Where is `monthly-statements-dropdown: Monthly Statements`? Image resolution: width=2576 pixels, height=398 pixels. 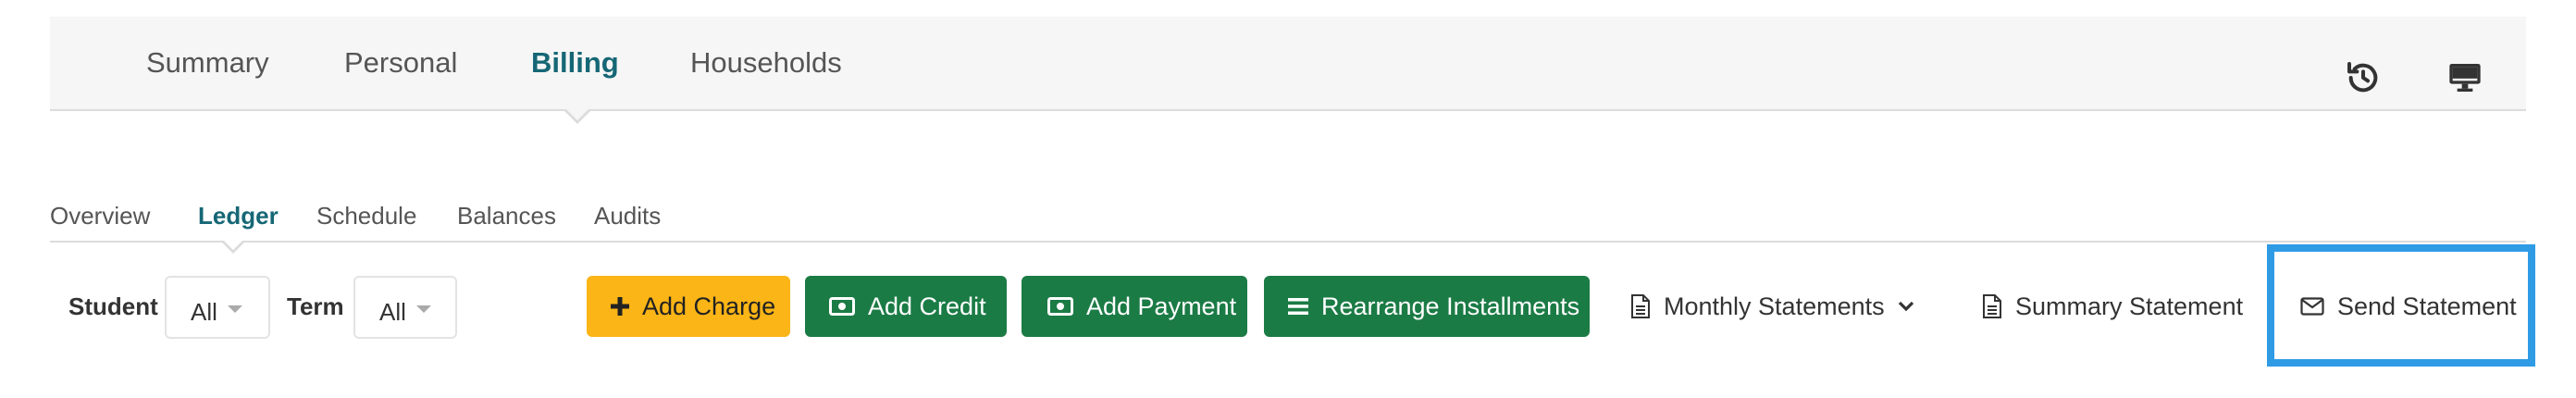
monthly-statements-dropdown: Monthly Statements is located at coordinates (1770, 306).